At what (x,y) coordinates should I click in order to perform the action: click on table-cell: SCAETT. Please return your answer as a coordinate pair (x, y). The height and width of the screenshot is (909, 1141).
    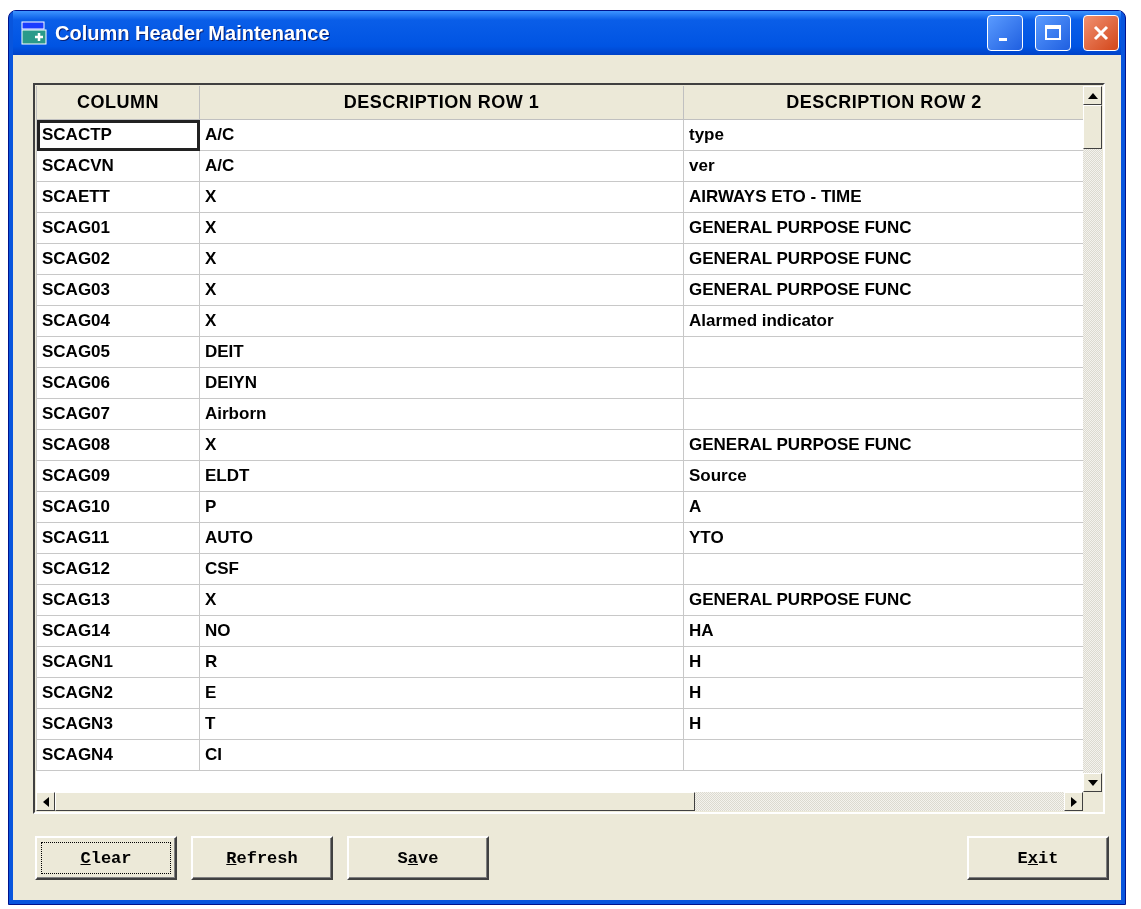
    Looking at the image, I should click on (118, 197).